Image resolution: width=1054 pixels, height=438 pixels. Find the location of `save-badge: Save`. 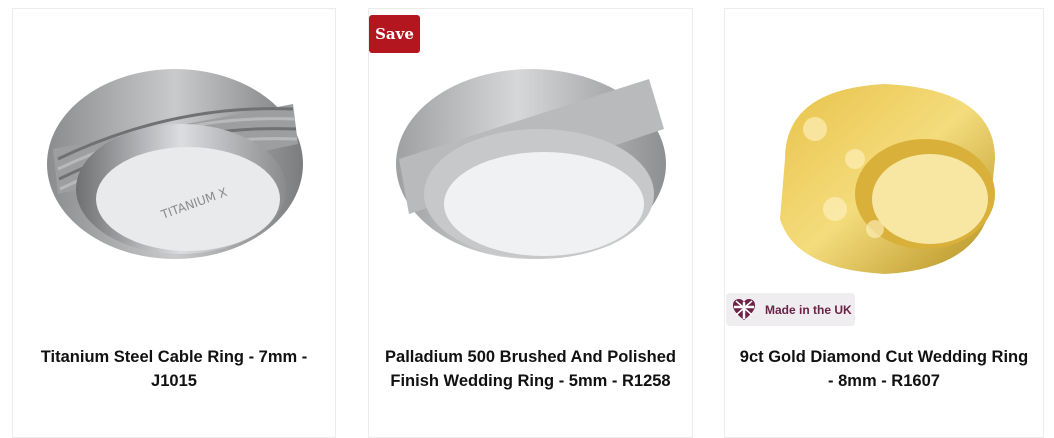

save-badge: Save is located at coordinates (394, 34).